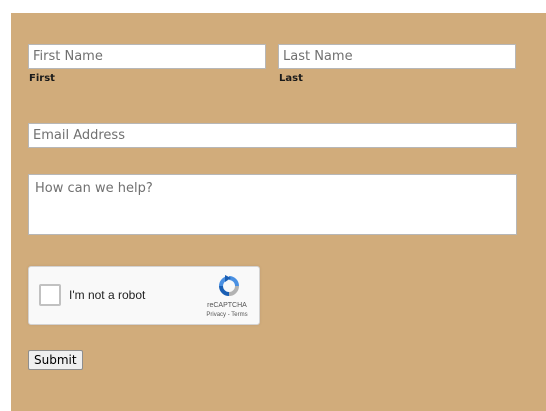 Image resolution: width=546 pixels, height=411 pixels. I want to click on recaptcha-checkbox, so click(50, 295).